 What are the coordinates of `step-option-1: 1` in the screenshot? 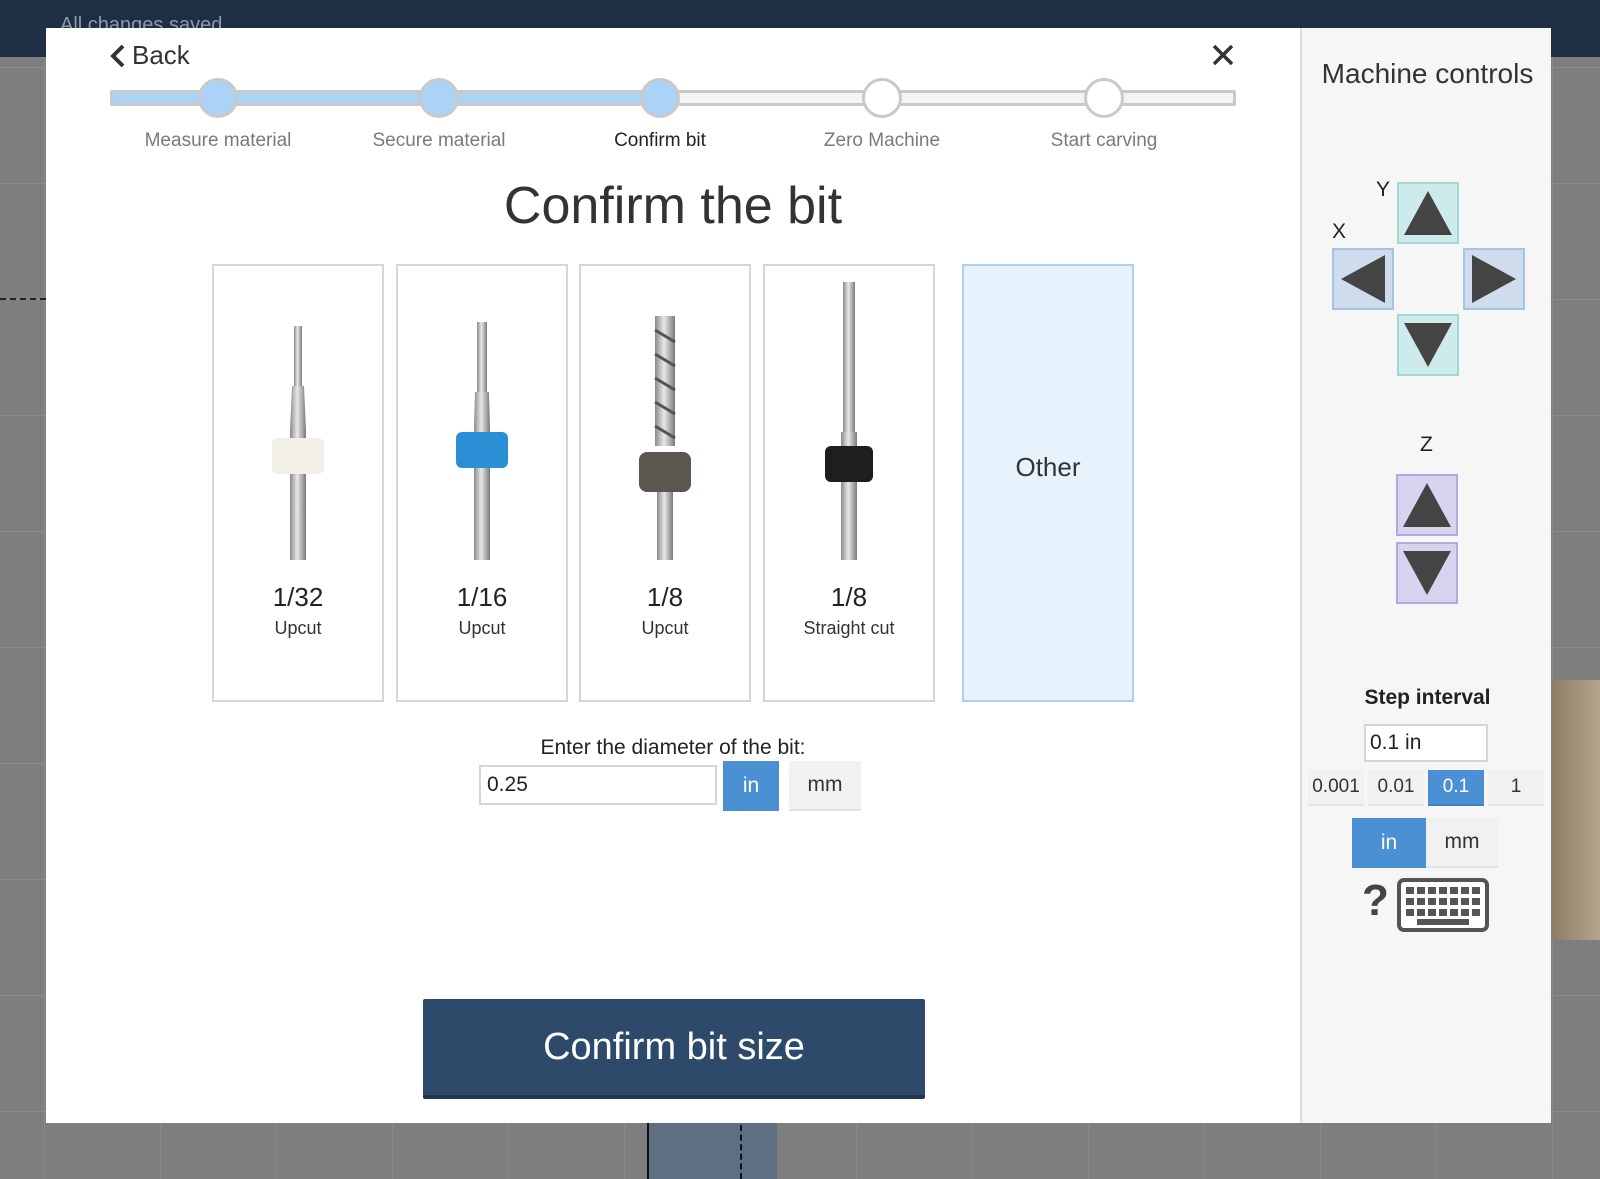 It's located at (1516, 788).